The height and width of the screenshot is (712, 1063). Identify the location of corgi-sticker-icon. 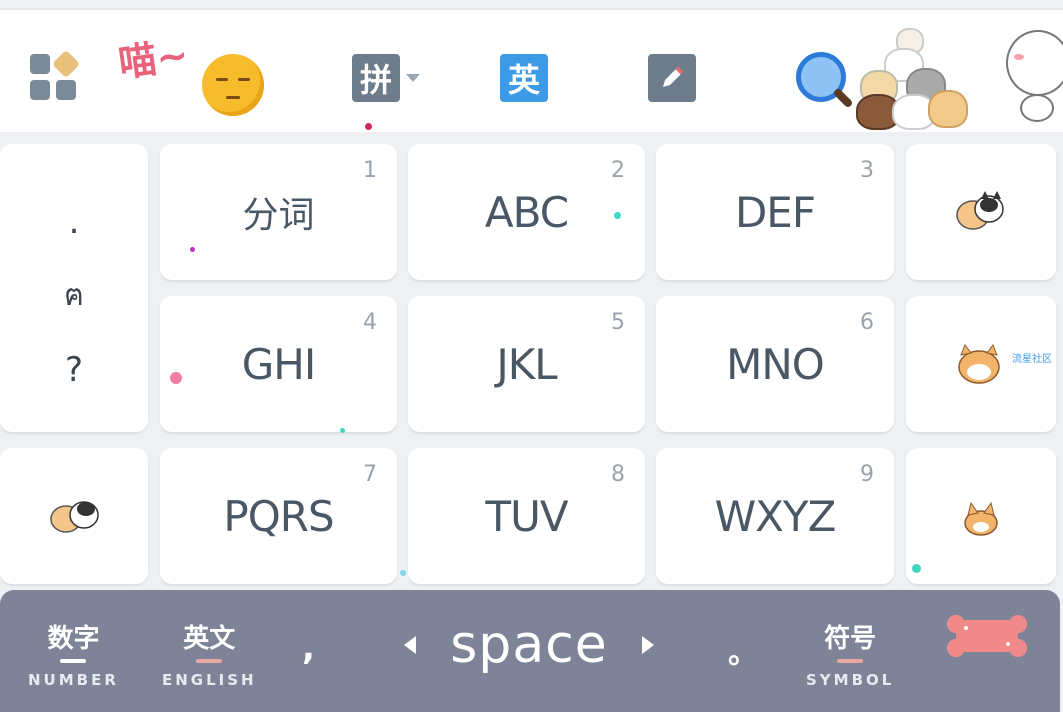
(981, 518).